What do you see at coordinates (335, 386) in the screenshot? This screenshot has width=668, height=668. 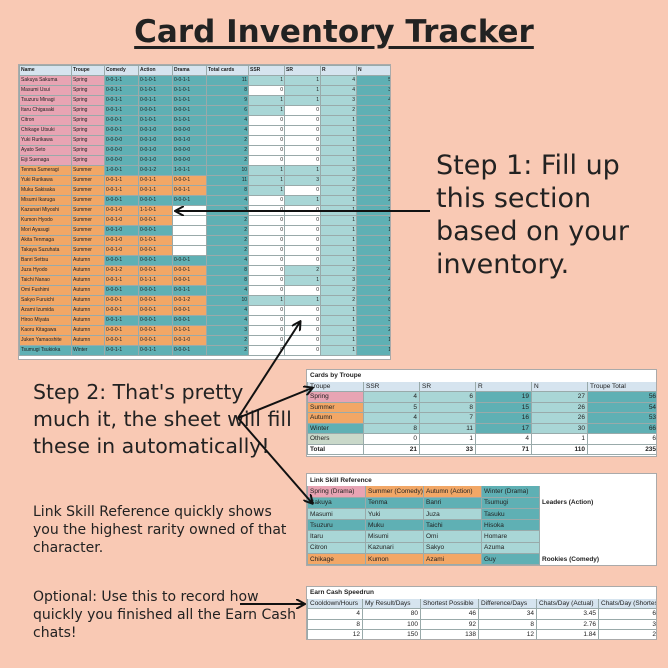 I see `header-cell: Troupe` at bounding box center [335, 386].